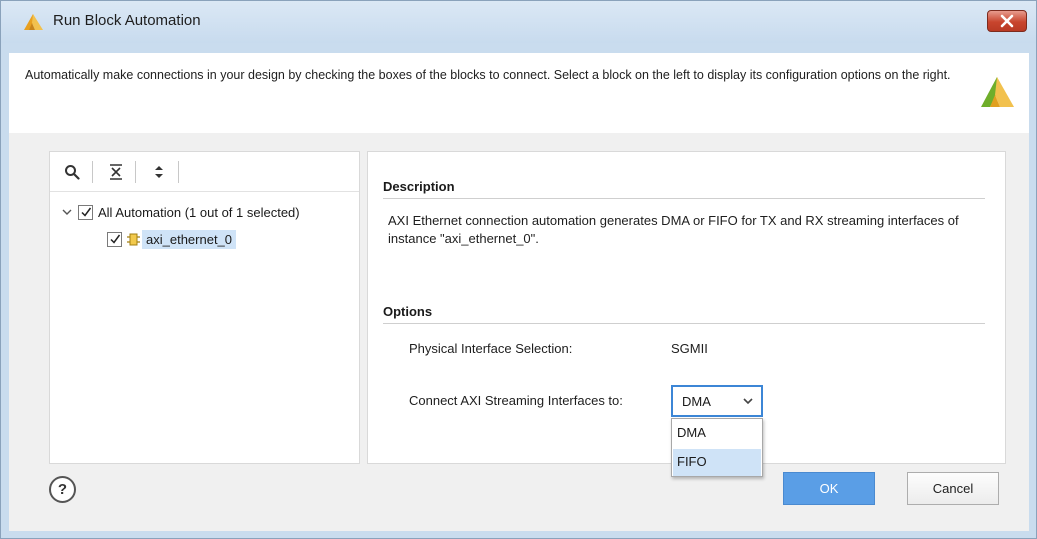 Image resolution: width=1037 pixels, height=539 pixels. Describe the element at coordinates (684, 198) in the screenshot. I see `description-divider` at that location.